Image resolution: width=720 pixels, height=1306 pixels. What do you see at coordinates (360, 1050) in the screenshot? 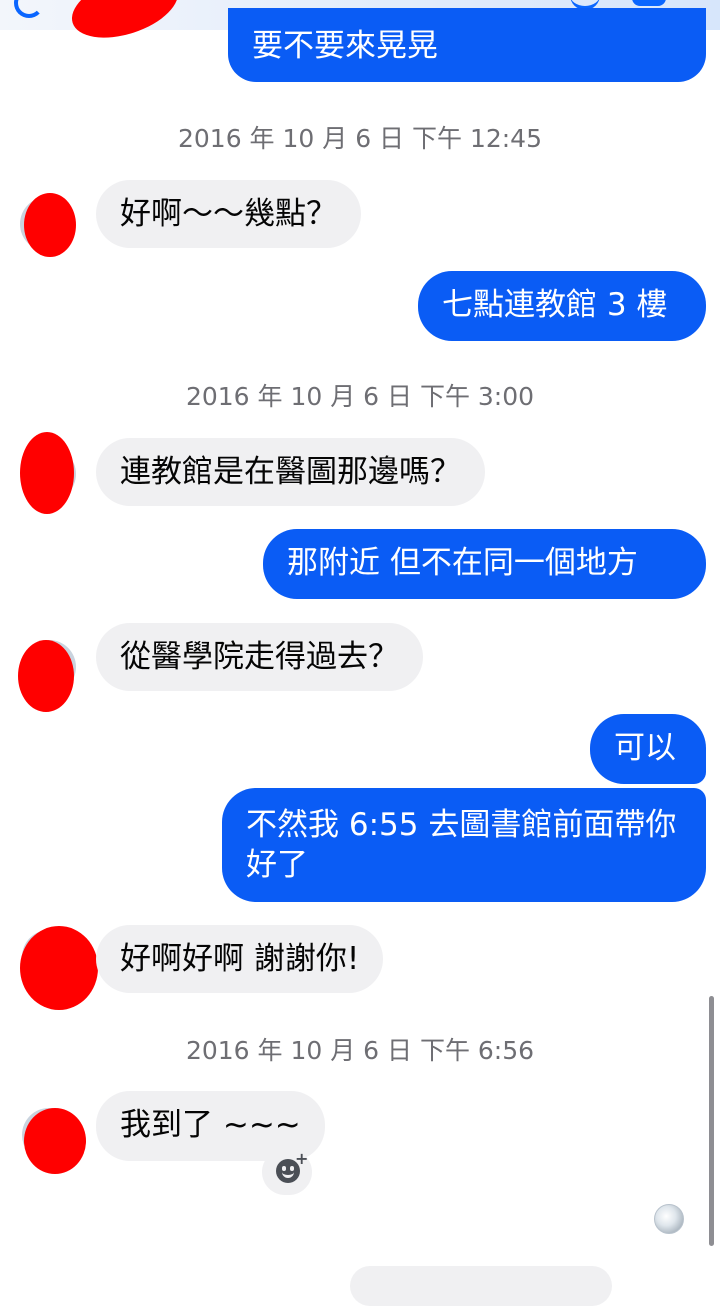
I see `timestamp: 2016 年 10 月 6 日 下午 6:56` at bounding box center [360, 1050].